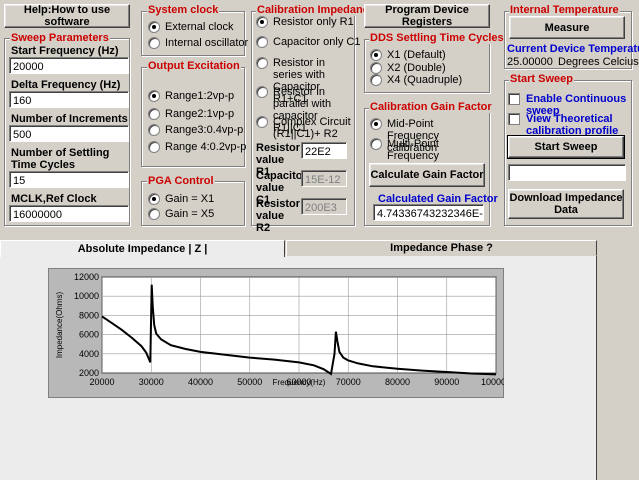  I want to click on temperature-legend: Internal Temperature, so click(564, 10).